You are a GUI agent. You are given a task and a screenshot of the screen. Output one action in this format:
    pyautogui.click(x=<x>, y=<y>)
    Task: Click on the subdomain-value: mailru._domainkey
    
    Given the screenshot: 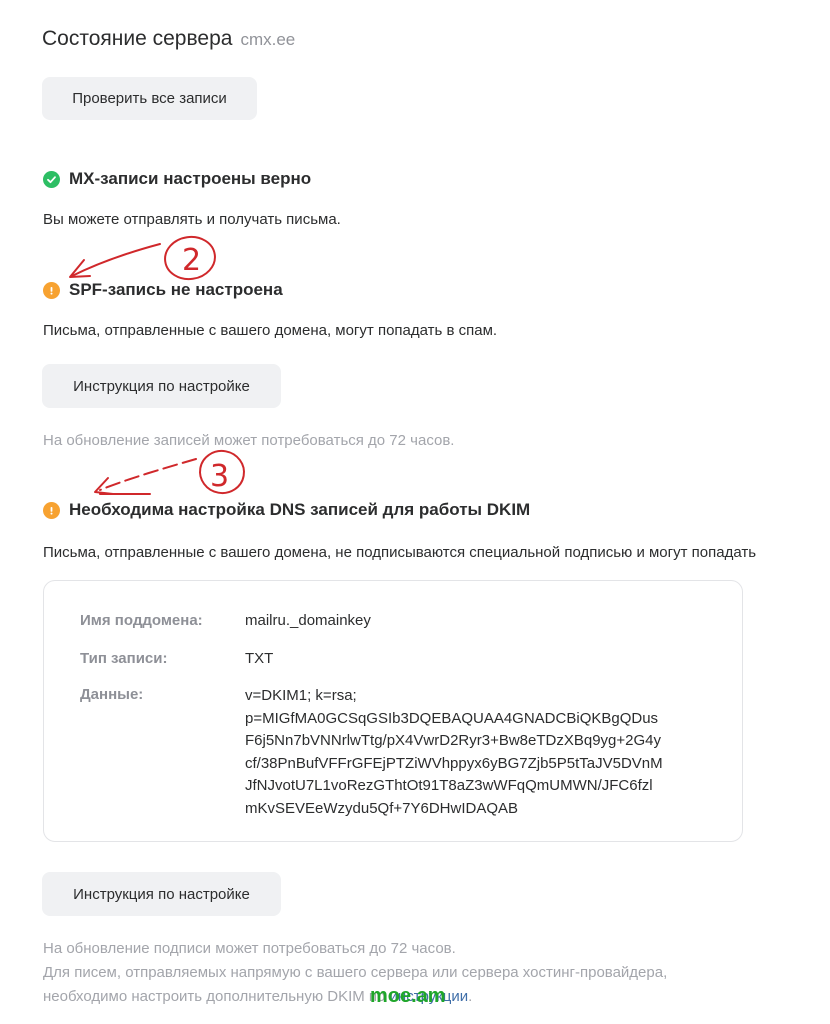 What is the action you would take?
    pyautogui.click(x=308, y=620)
    